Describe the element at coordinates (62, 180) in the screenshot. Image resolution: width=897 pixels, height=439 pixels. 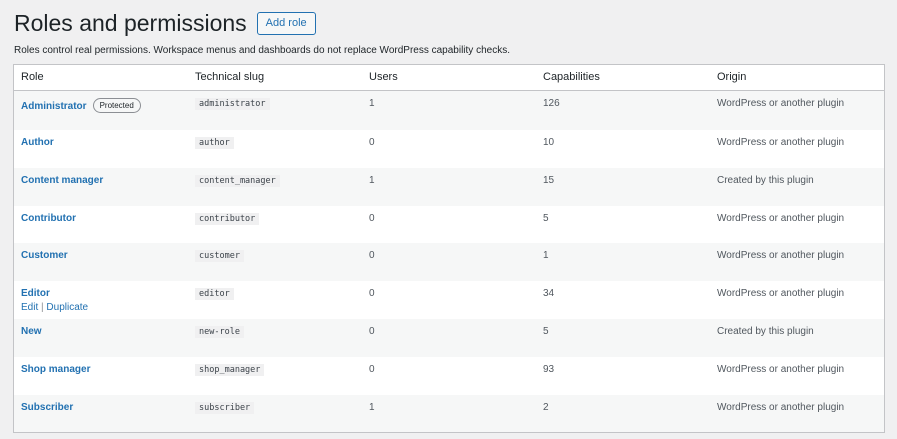
I see `role-link-content-manager: Content manager` at that location.